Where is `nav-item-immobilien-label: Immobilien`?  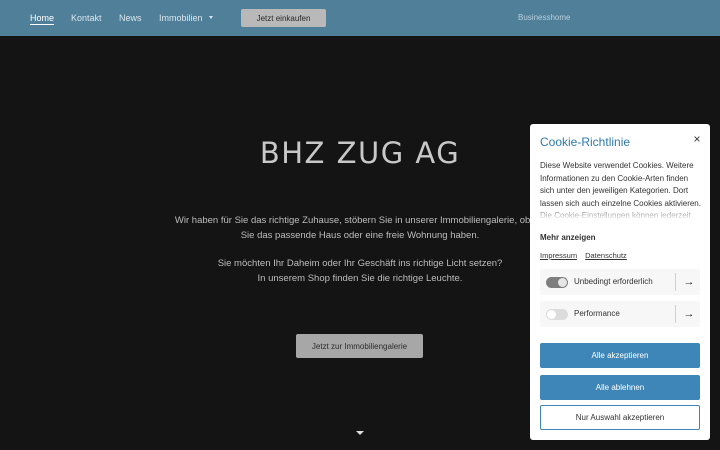 nav-item-immobilien-label: Immobilien is located at coordinates (181, 18).